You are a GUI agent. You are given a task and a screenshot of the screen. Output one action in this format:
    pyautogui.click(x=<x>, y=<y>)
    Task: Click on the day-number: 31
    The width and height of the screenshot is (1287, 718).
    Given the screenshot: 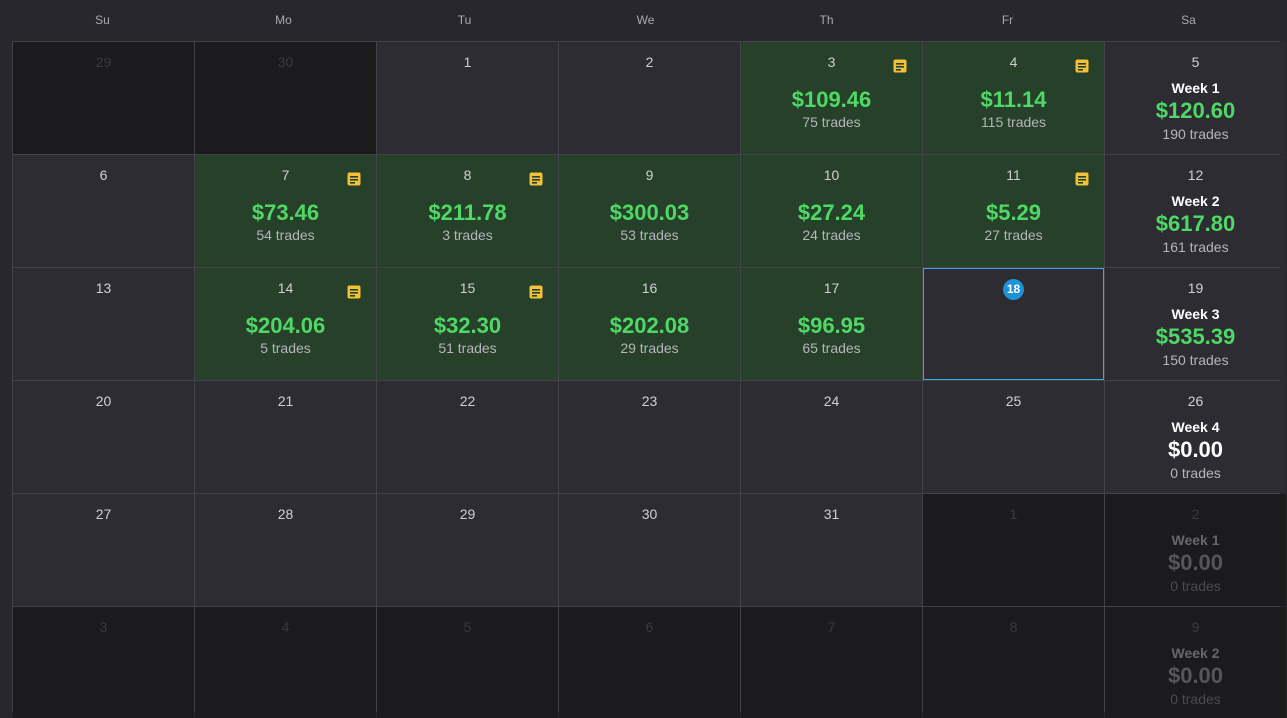 What is the action you would take?
    pyautogui.click(x=831, y=514)
    